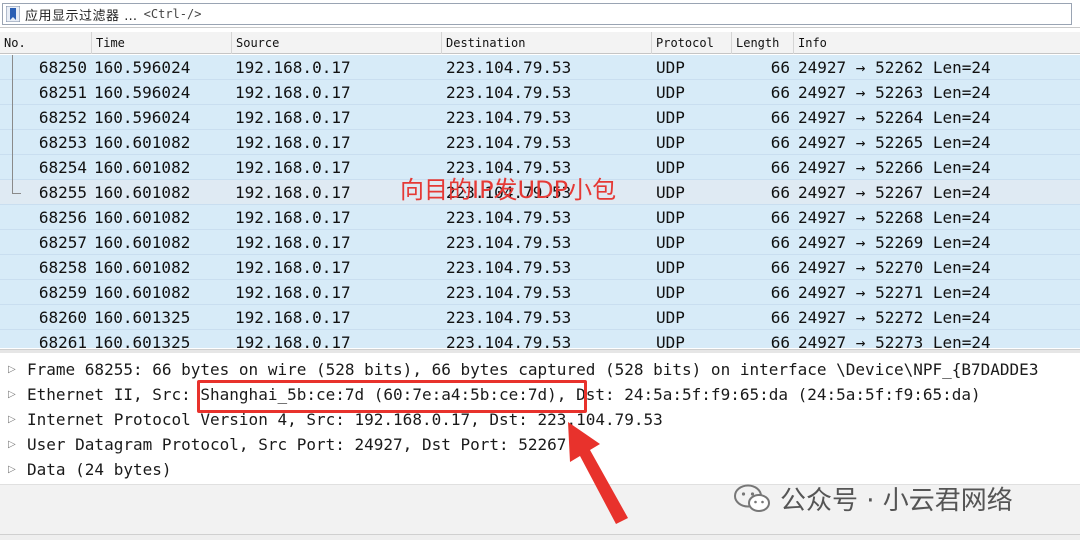 Image resolution: width=1080 pixels, height=540 pixels. What do you see at coordinates (894, 292) in the screenshot?
I see `packet-info: 24927 → 52271 Len=24` at bounding box center [894, 292].